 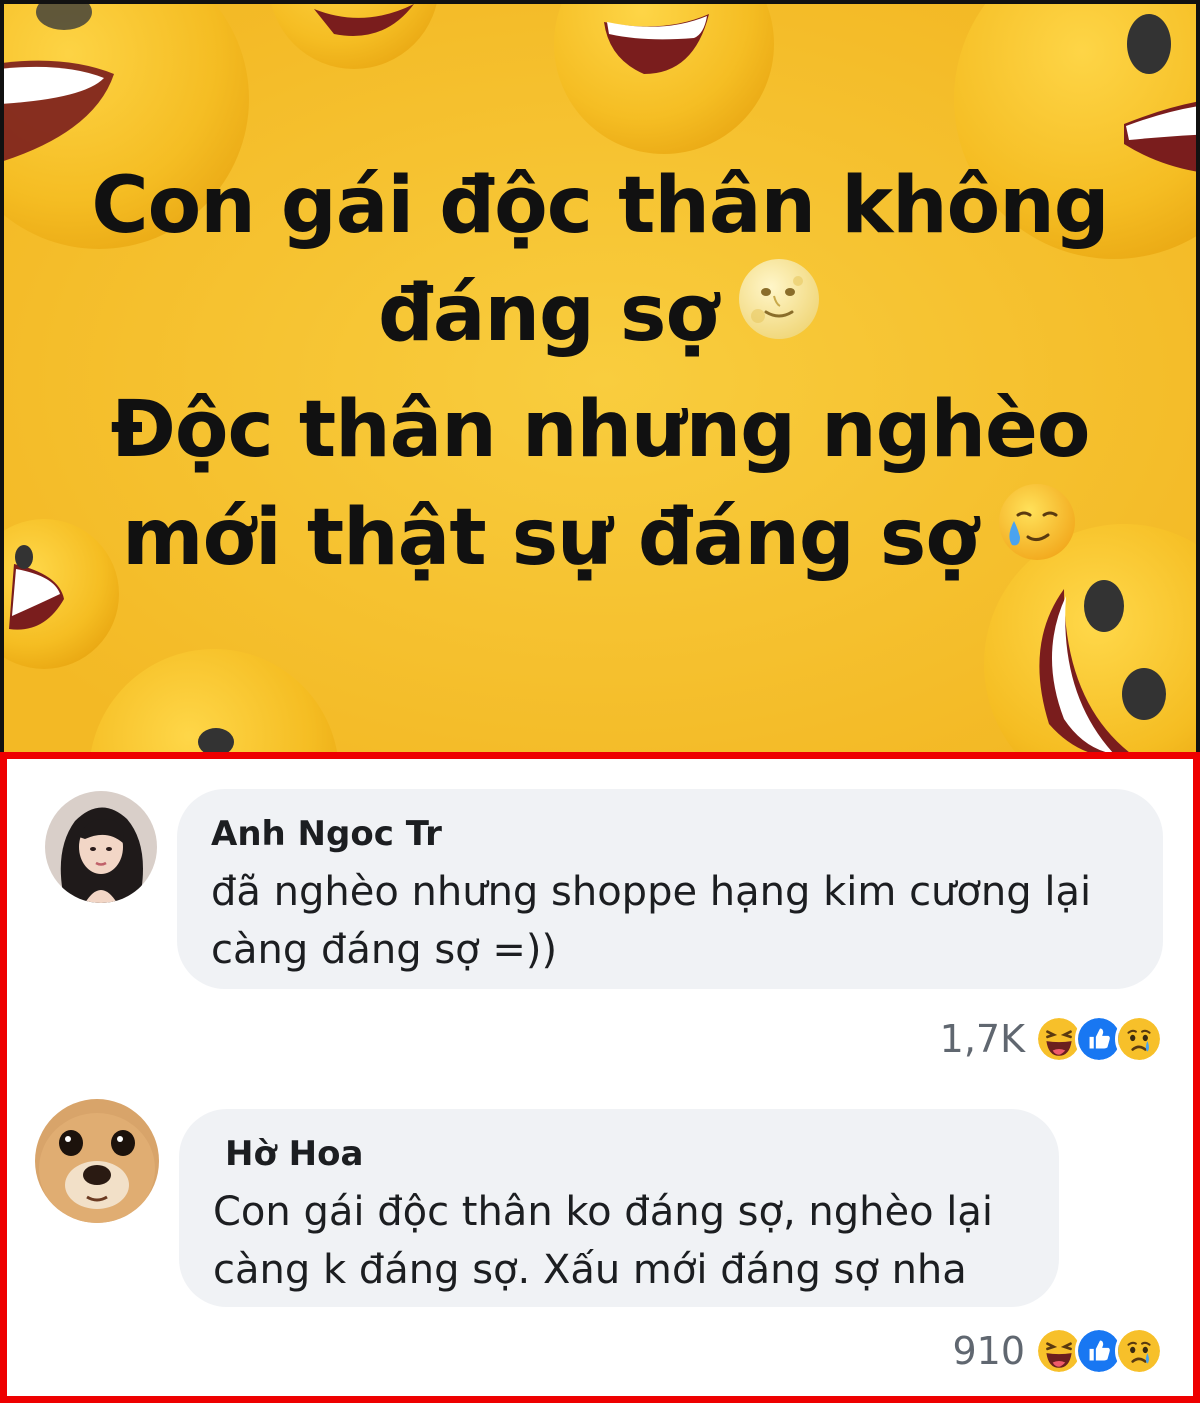 I want to click on reaction-count: 1,7K, so click(x=982, y=1039).